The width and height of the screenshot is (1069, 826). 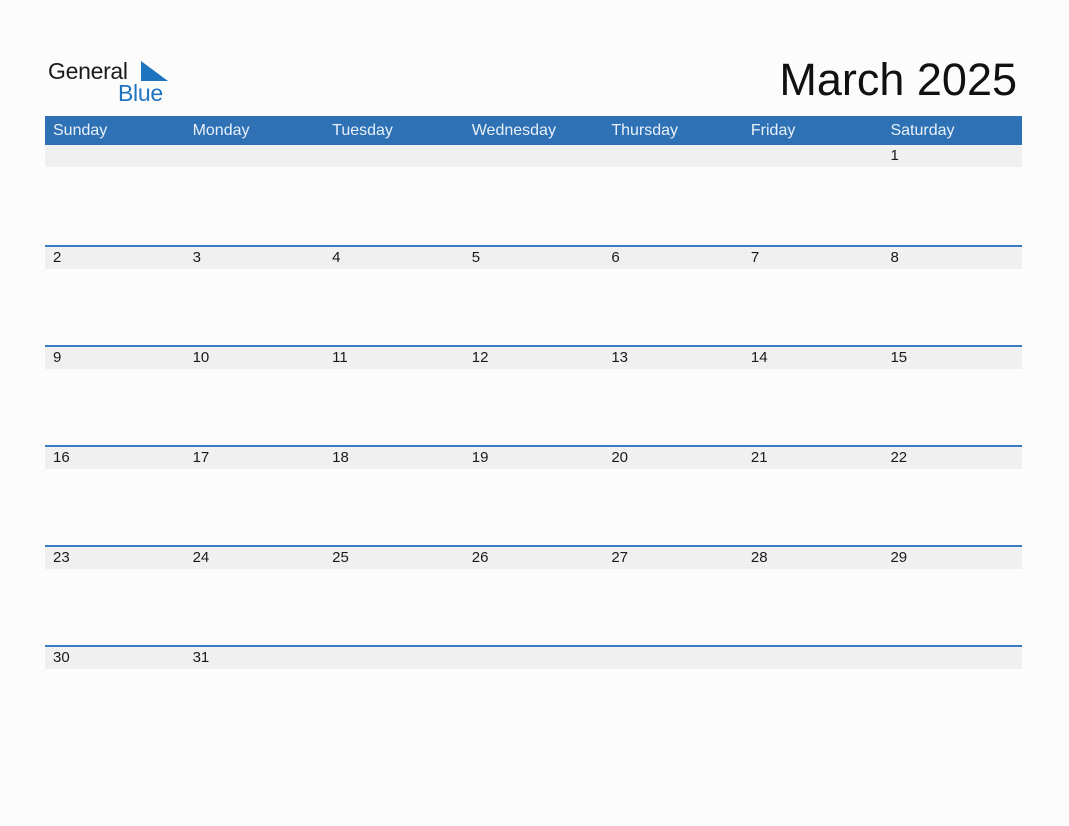 What do you see at coordinates (201, 557) in the screenshot?
I see `day-cell: 24` at bounding box center [201, 557].